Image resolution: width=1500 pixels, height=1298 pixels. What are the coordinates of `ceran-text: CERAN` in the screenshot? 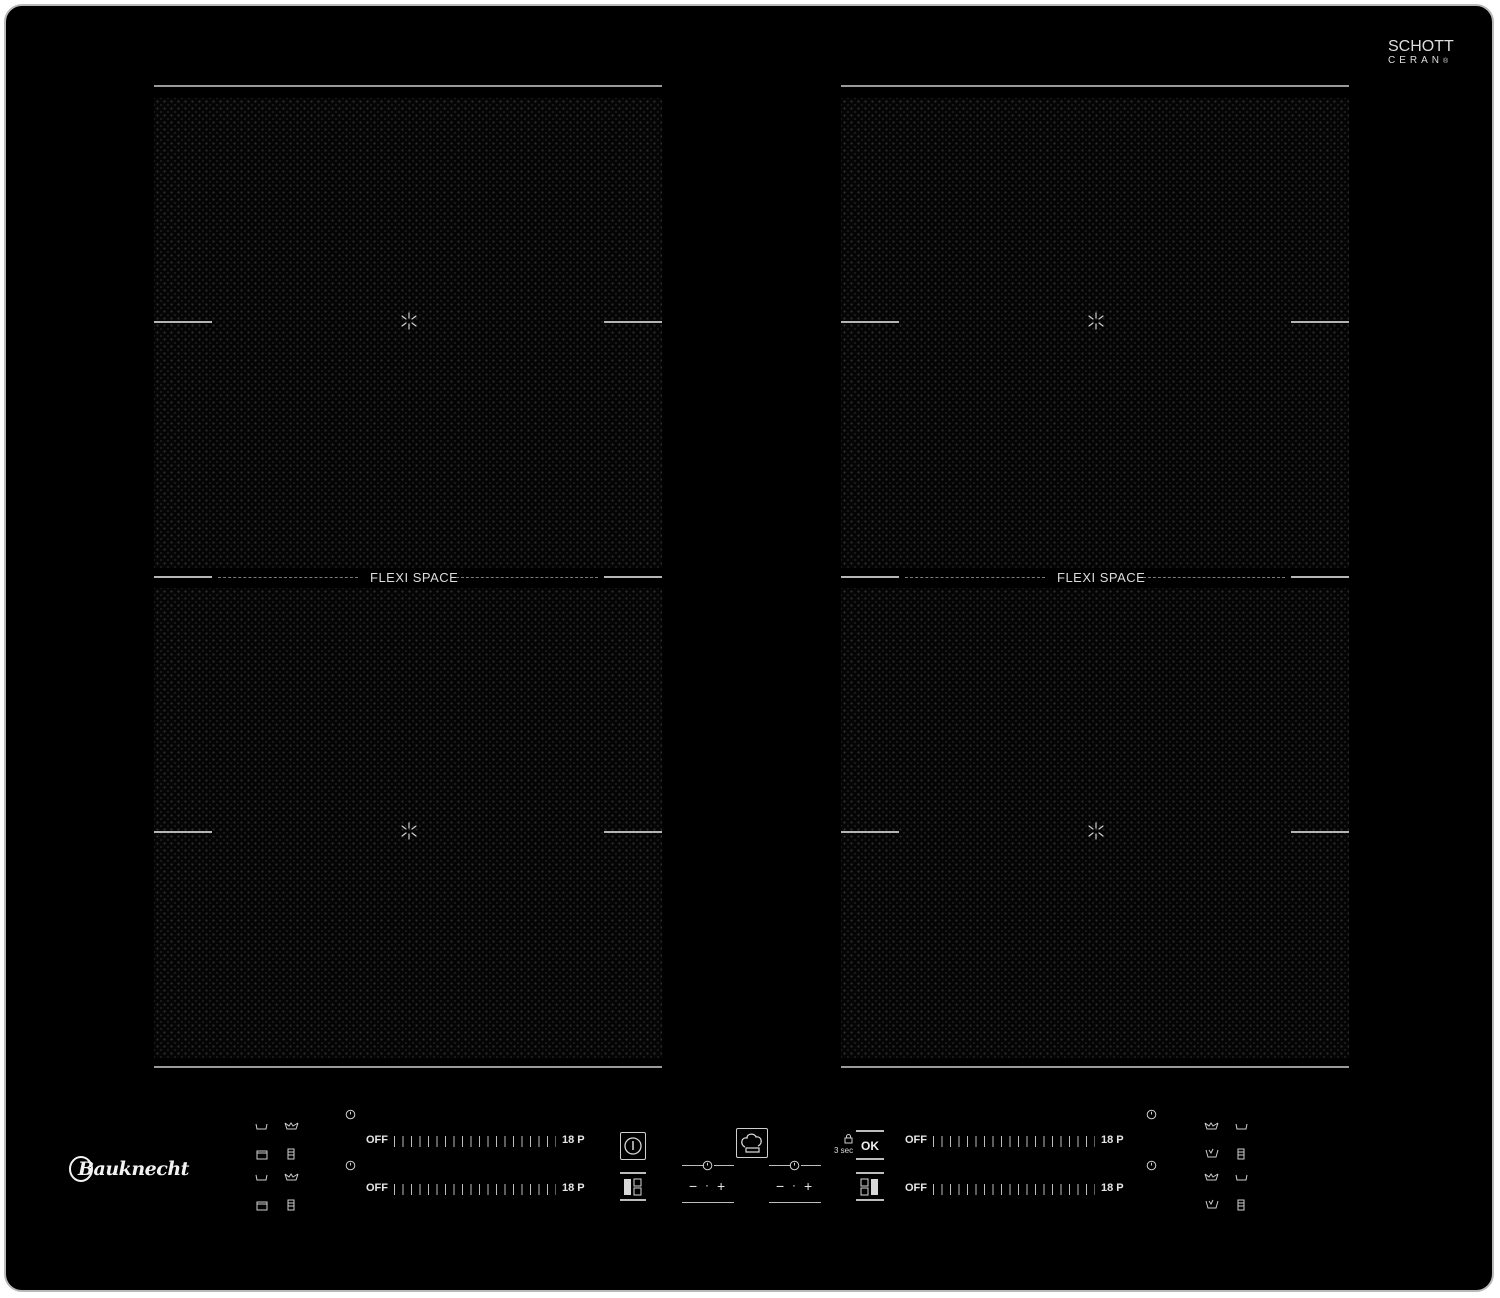 It's located at (1416, 60).